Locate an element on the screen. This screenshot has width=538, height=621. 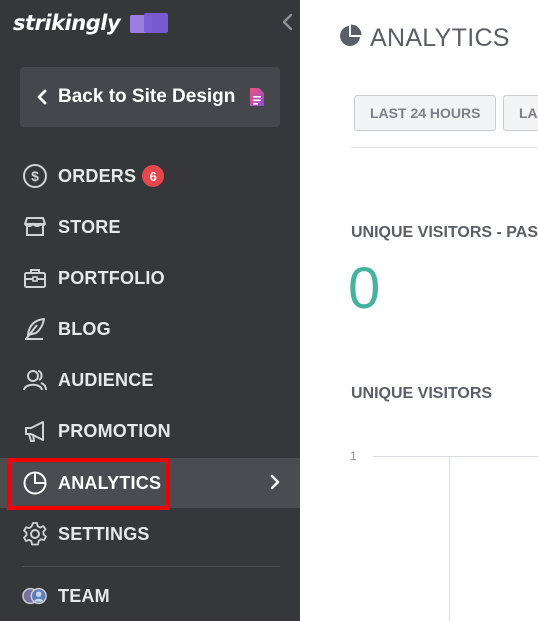
y-axis-tick-label: 1 is located at coordinates (353, 456).